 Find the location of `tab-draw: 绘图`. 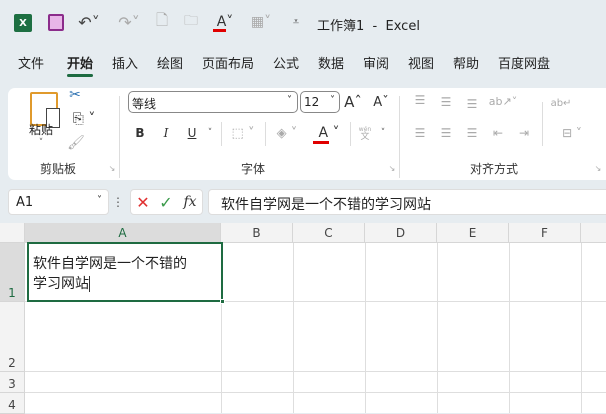

tab-draw: 绘图 is located at coordinates (170, 62).